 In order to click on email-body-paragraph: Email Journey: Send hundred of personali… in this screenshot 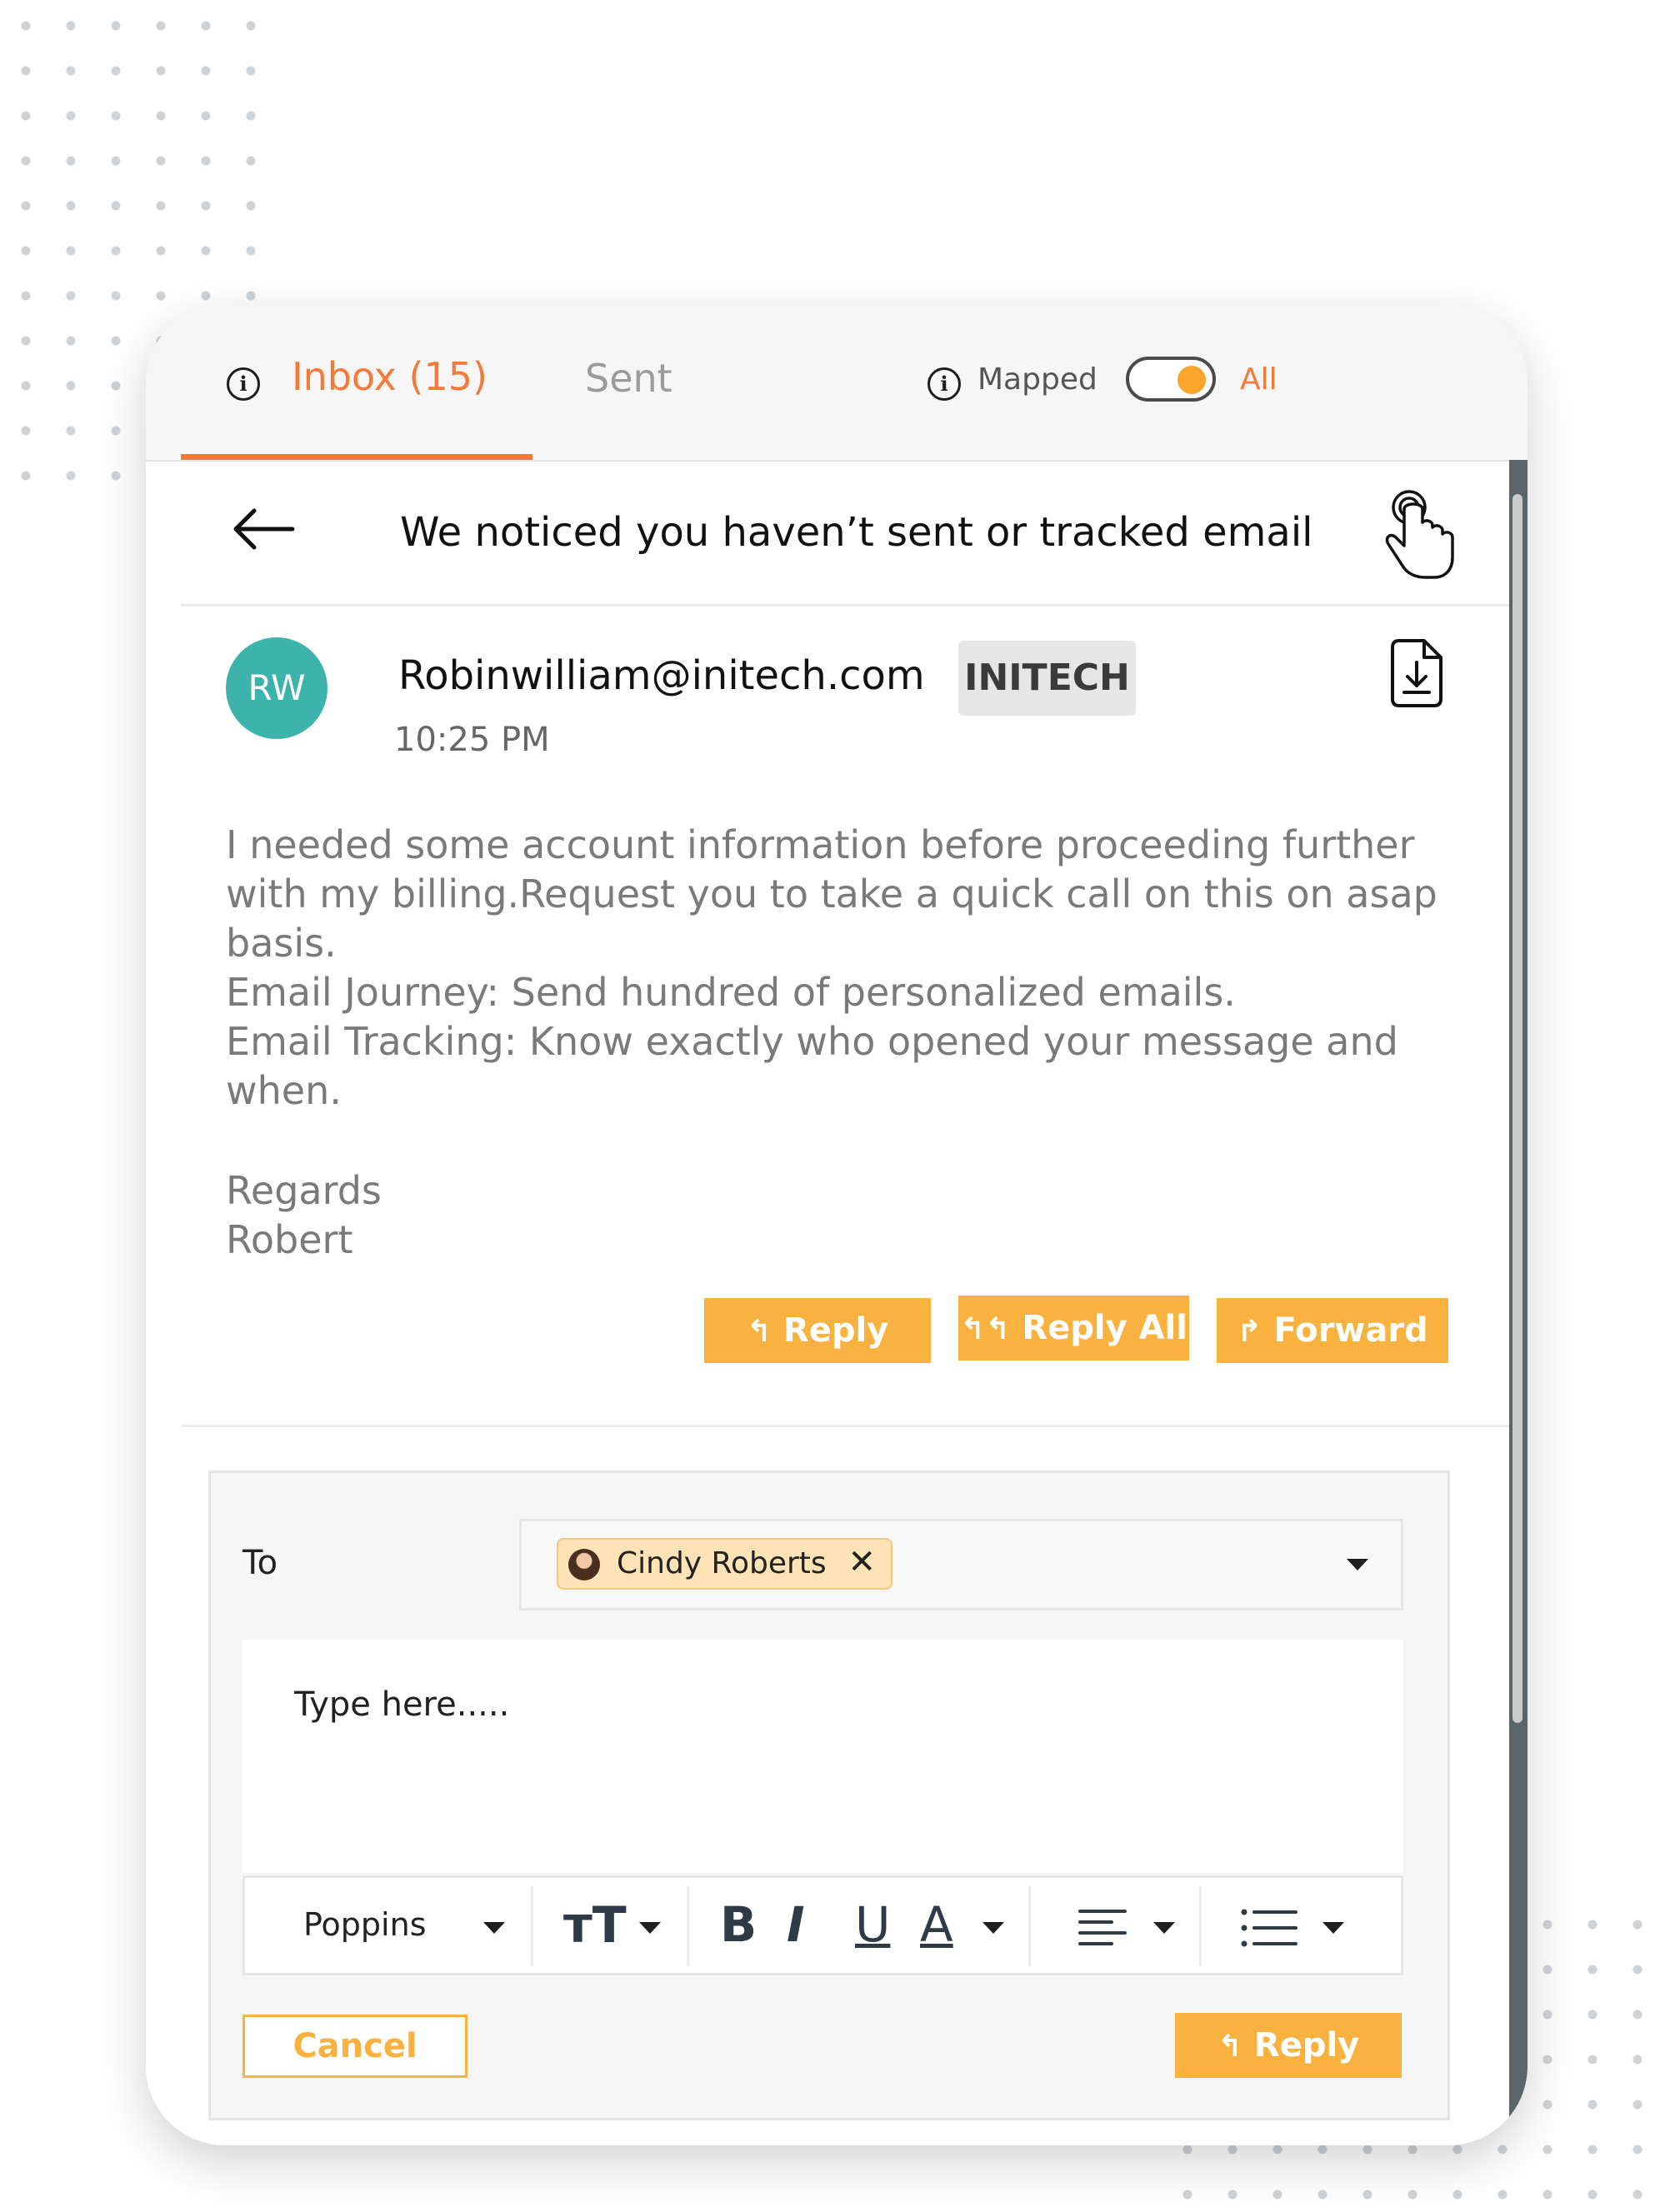, I will do `click(731, 993)`.